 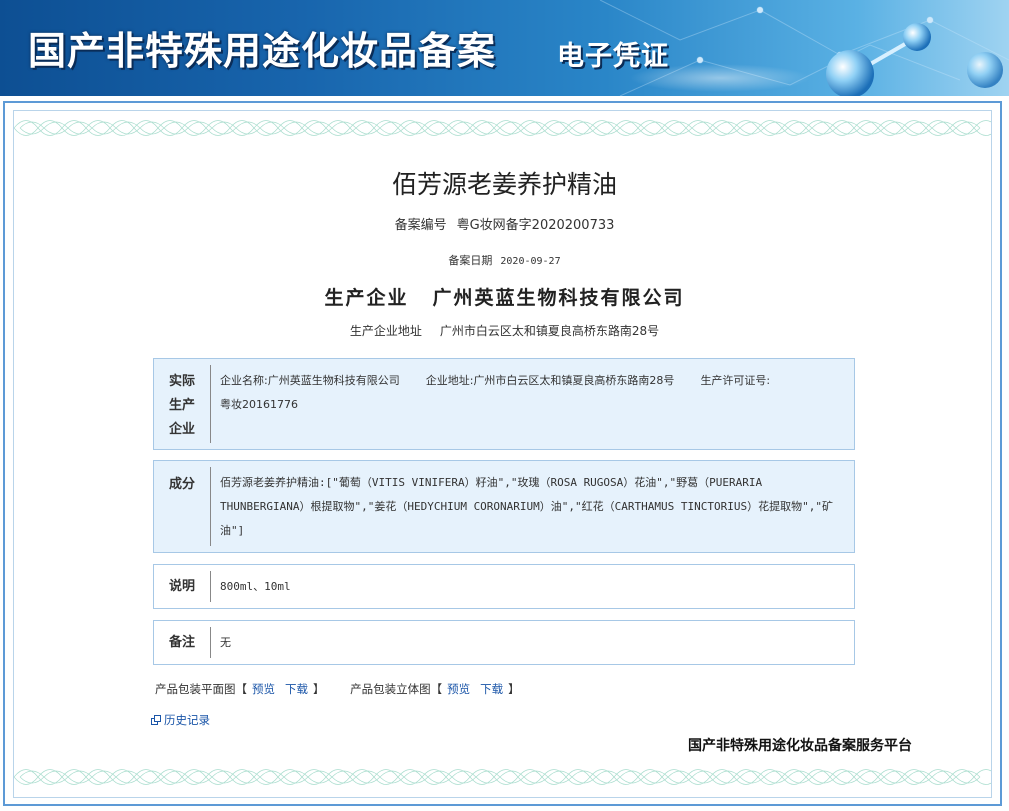 I want to click on actual-producer-label-line-1: 实际, so click(x=181, y=381).